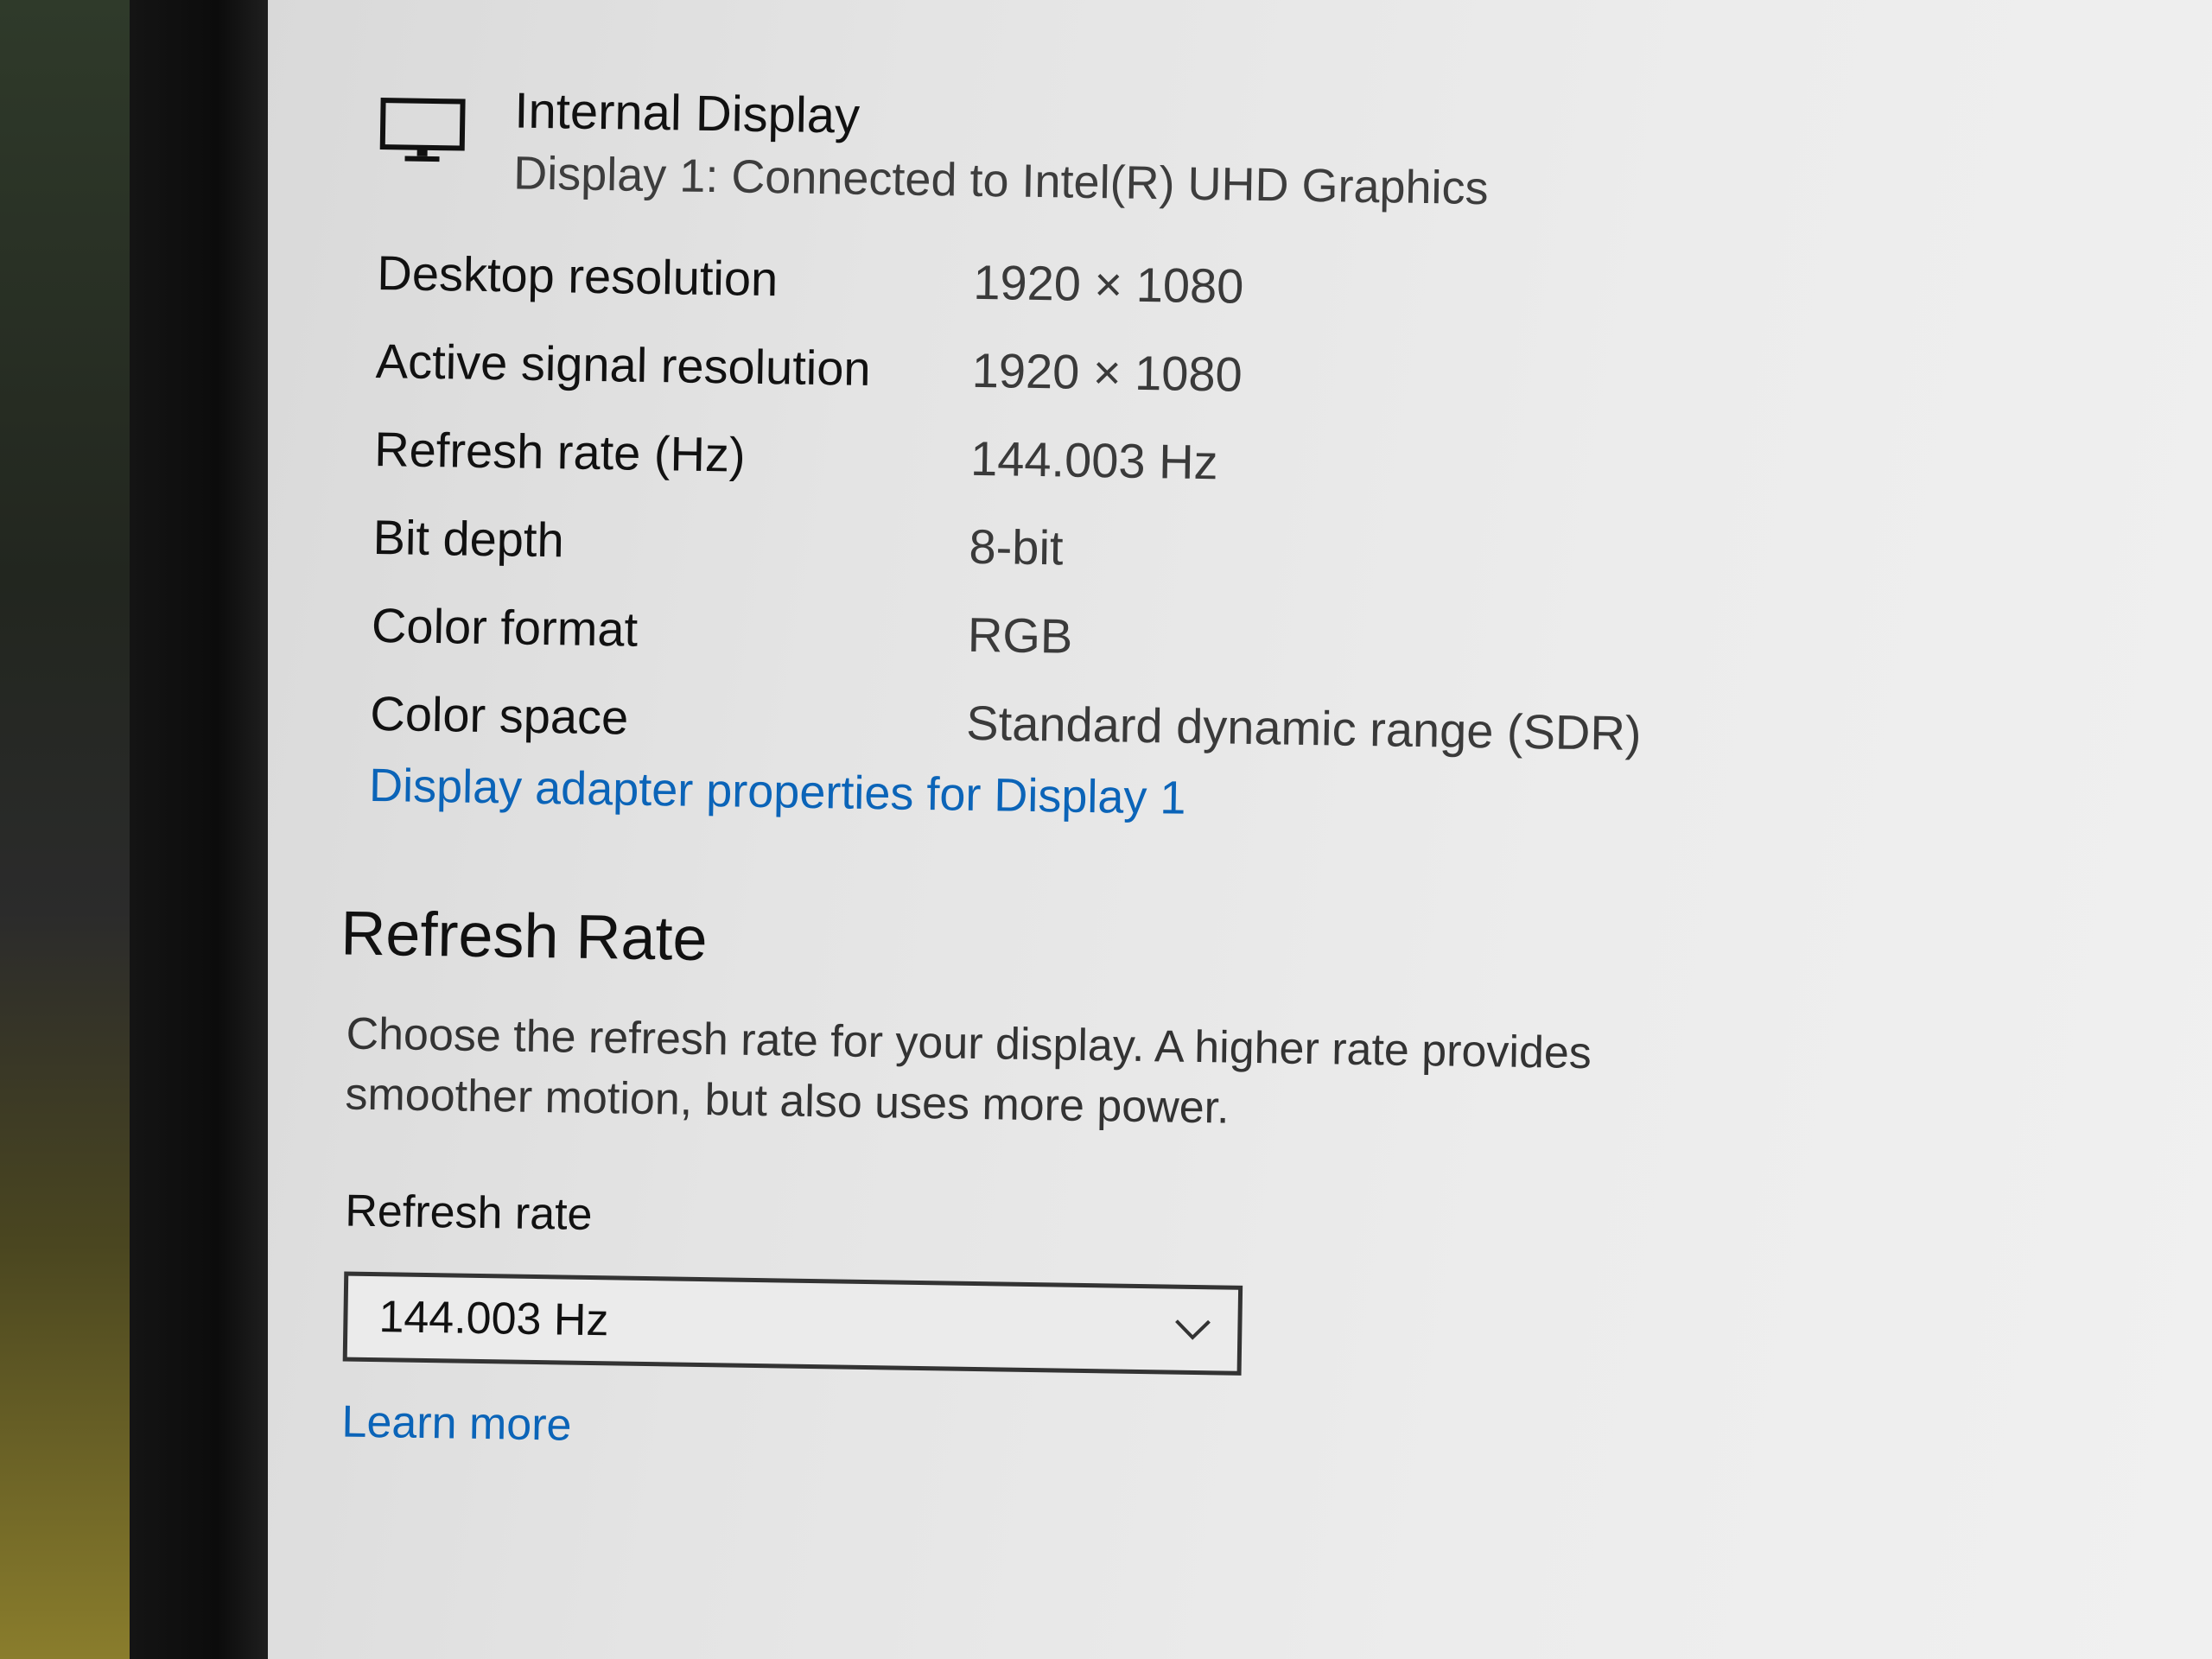  Describe the element at coordinates (422, 130) in the screenshot. I see `monitor-icon` at that location.